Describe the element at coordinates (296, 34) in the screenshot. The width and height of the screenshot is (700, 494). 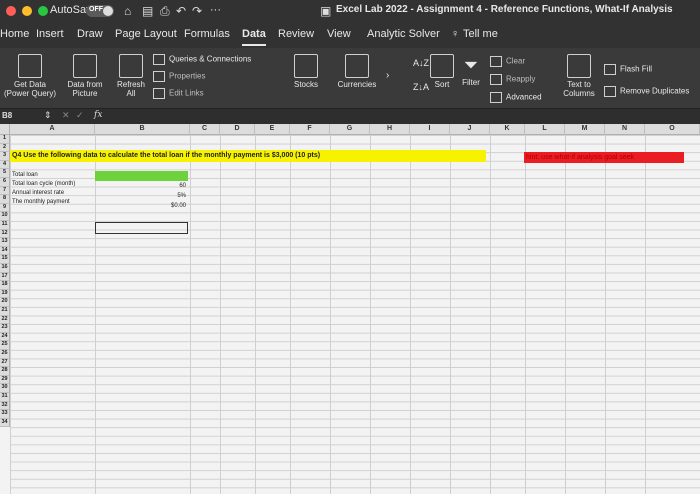
I see `tab-review: Review` at that location.